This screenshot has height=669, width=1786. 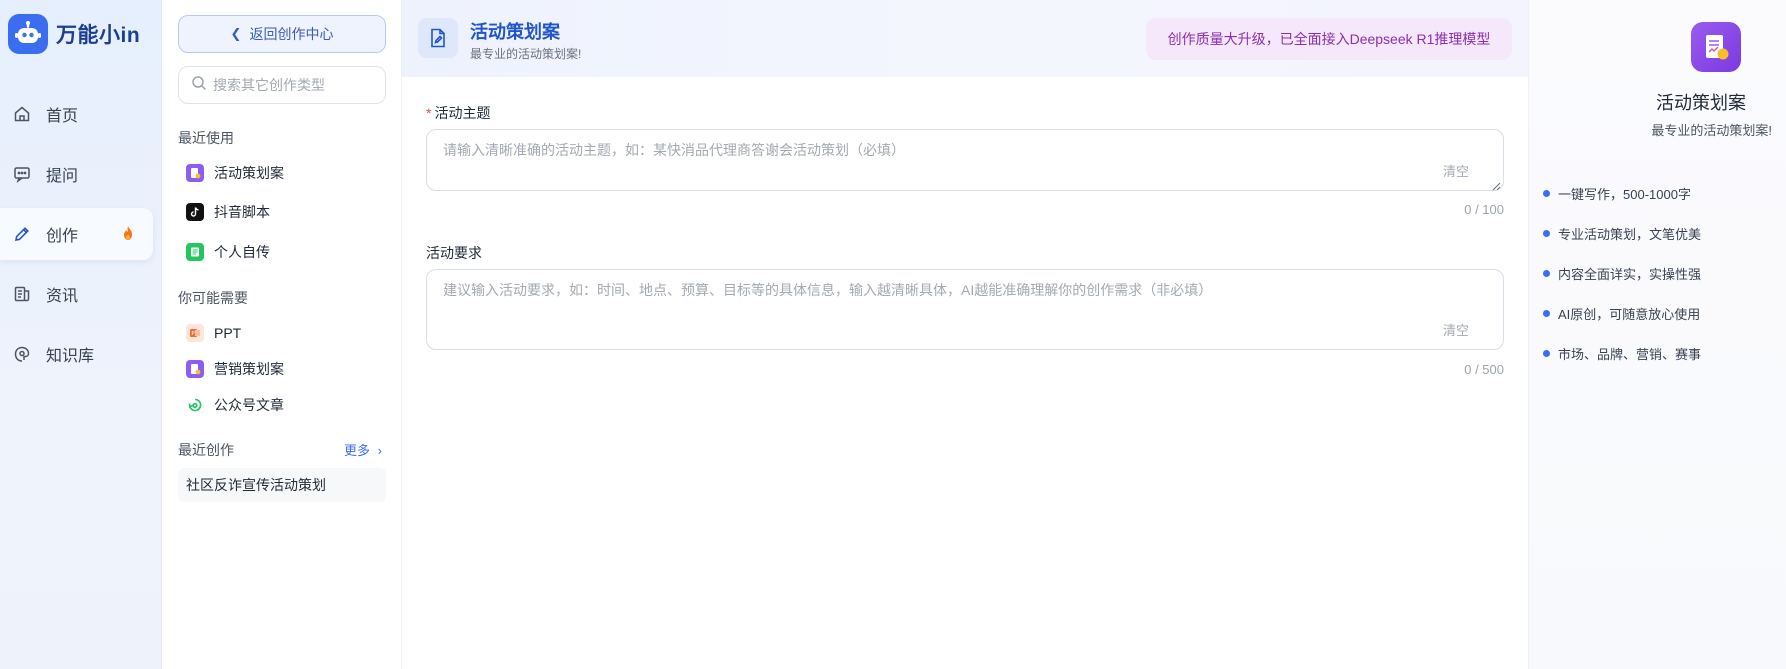 What do you see at coordinates (298, 85) in the screenshot?
I see `search-input` at bounding box center [298, 85].